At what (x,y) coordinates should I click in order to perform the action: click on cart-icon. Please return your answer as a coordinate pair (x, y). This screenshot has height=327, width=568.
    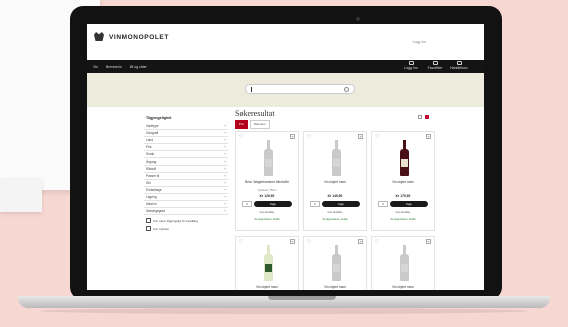
    Looking at the image, I should click on (459, 63).